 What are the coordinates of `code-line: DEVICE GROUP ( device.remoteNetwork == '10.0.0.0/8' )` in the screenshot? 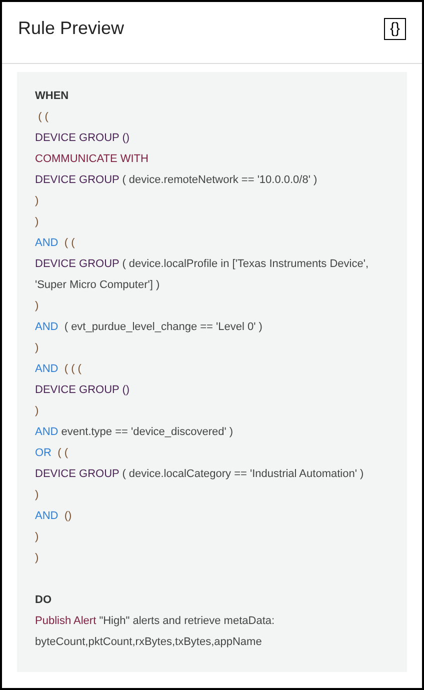 It's located at (176, 180).